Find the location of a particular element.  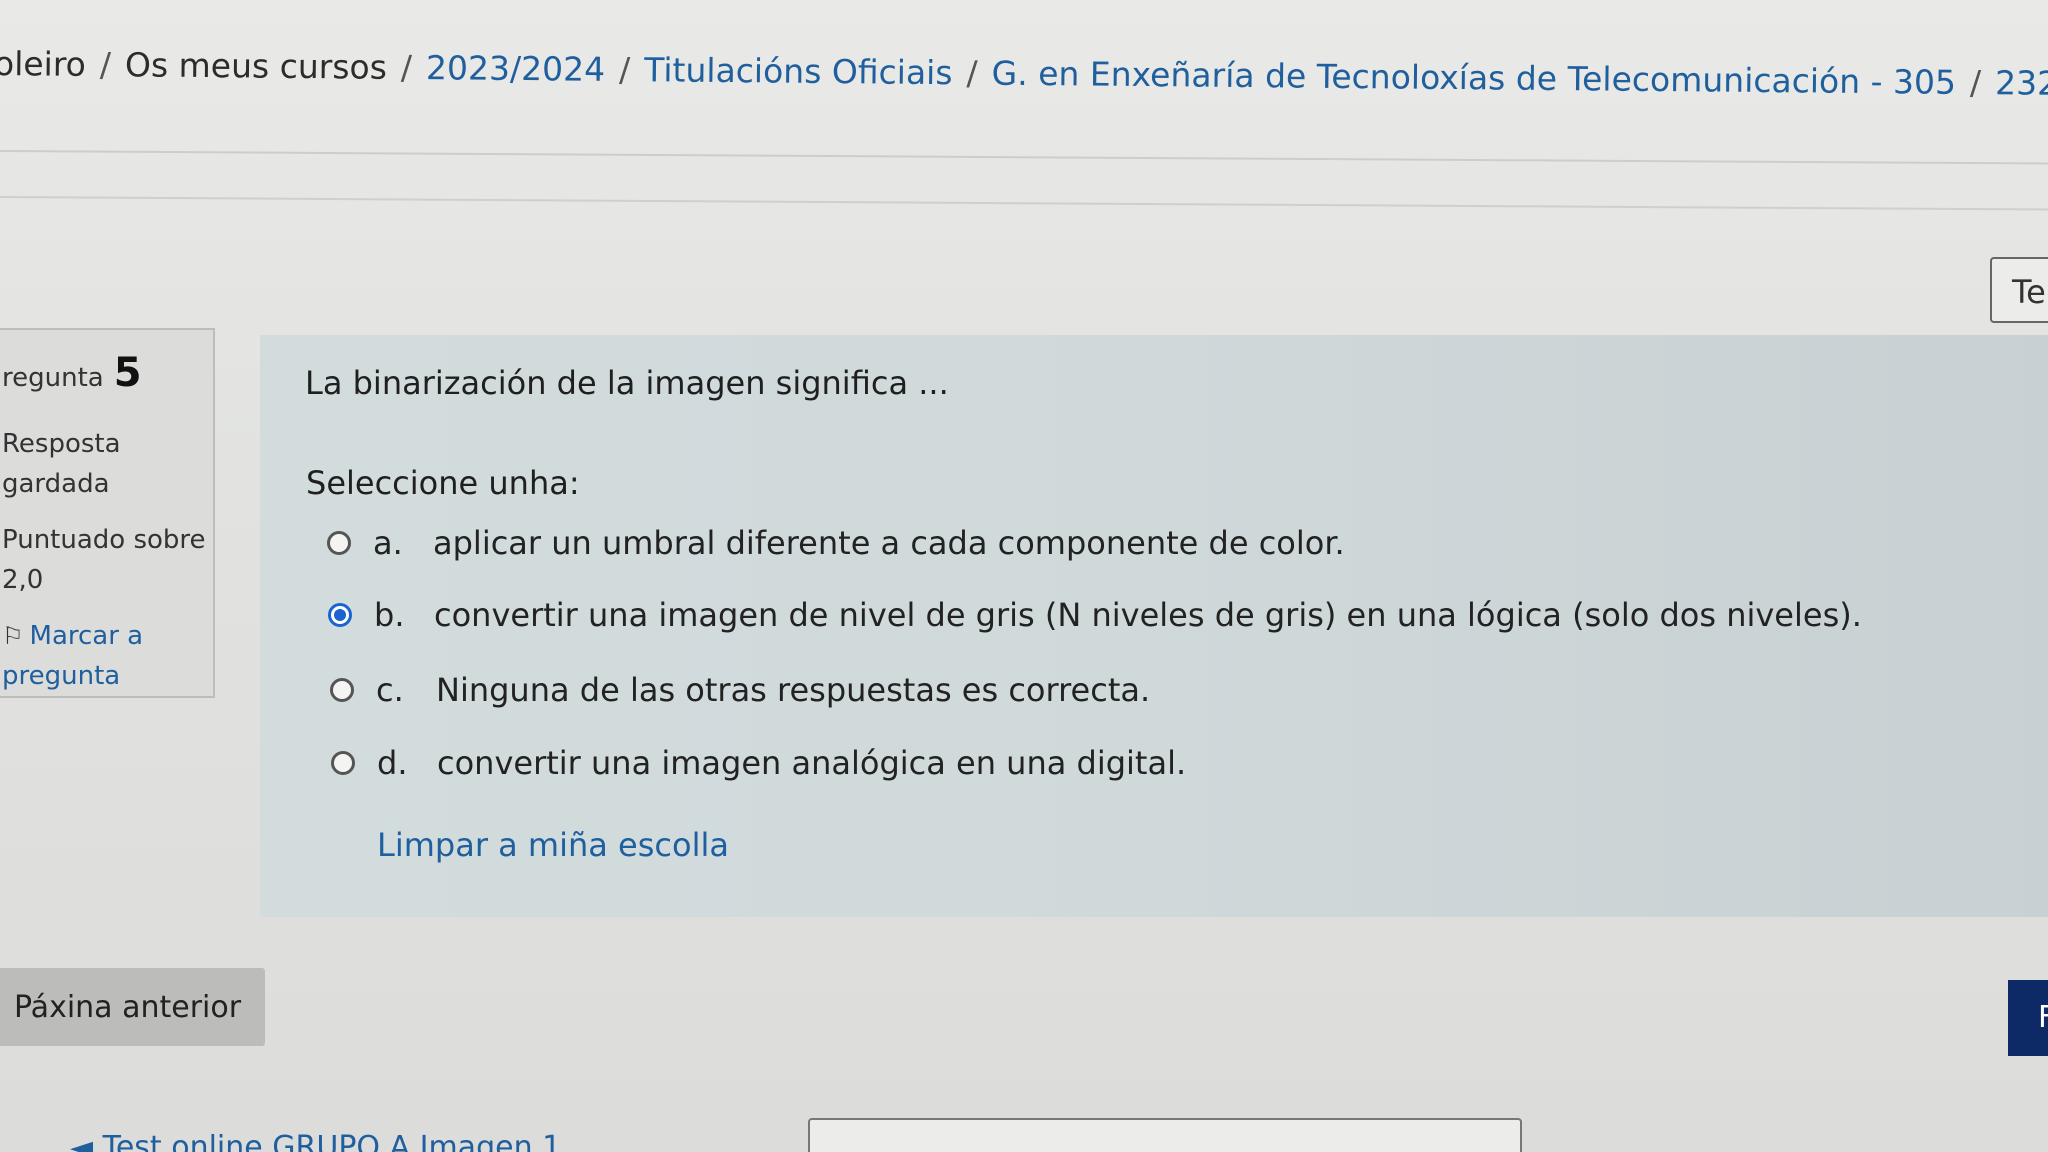

radio-button-a is located at coordinates (339, 543).